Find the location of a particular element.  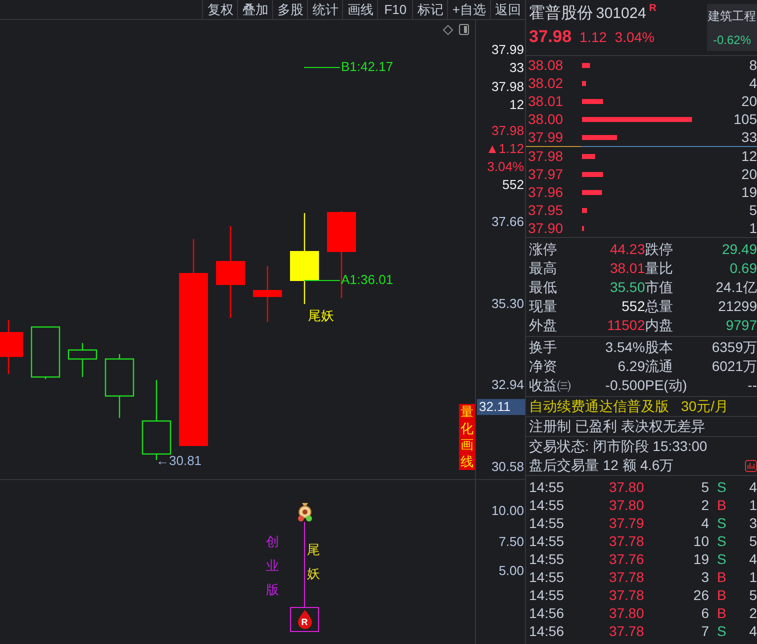

promo-banner: 自动续费通达信普及版 30元/月 is located at coordinates (641, 406).